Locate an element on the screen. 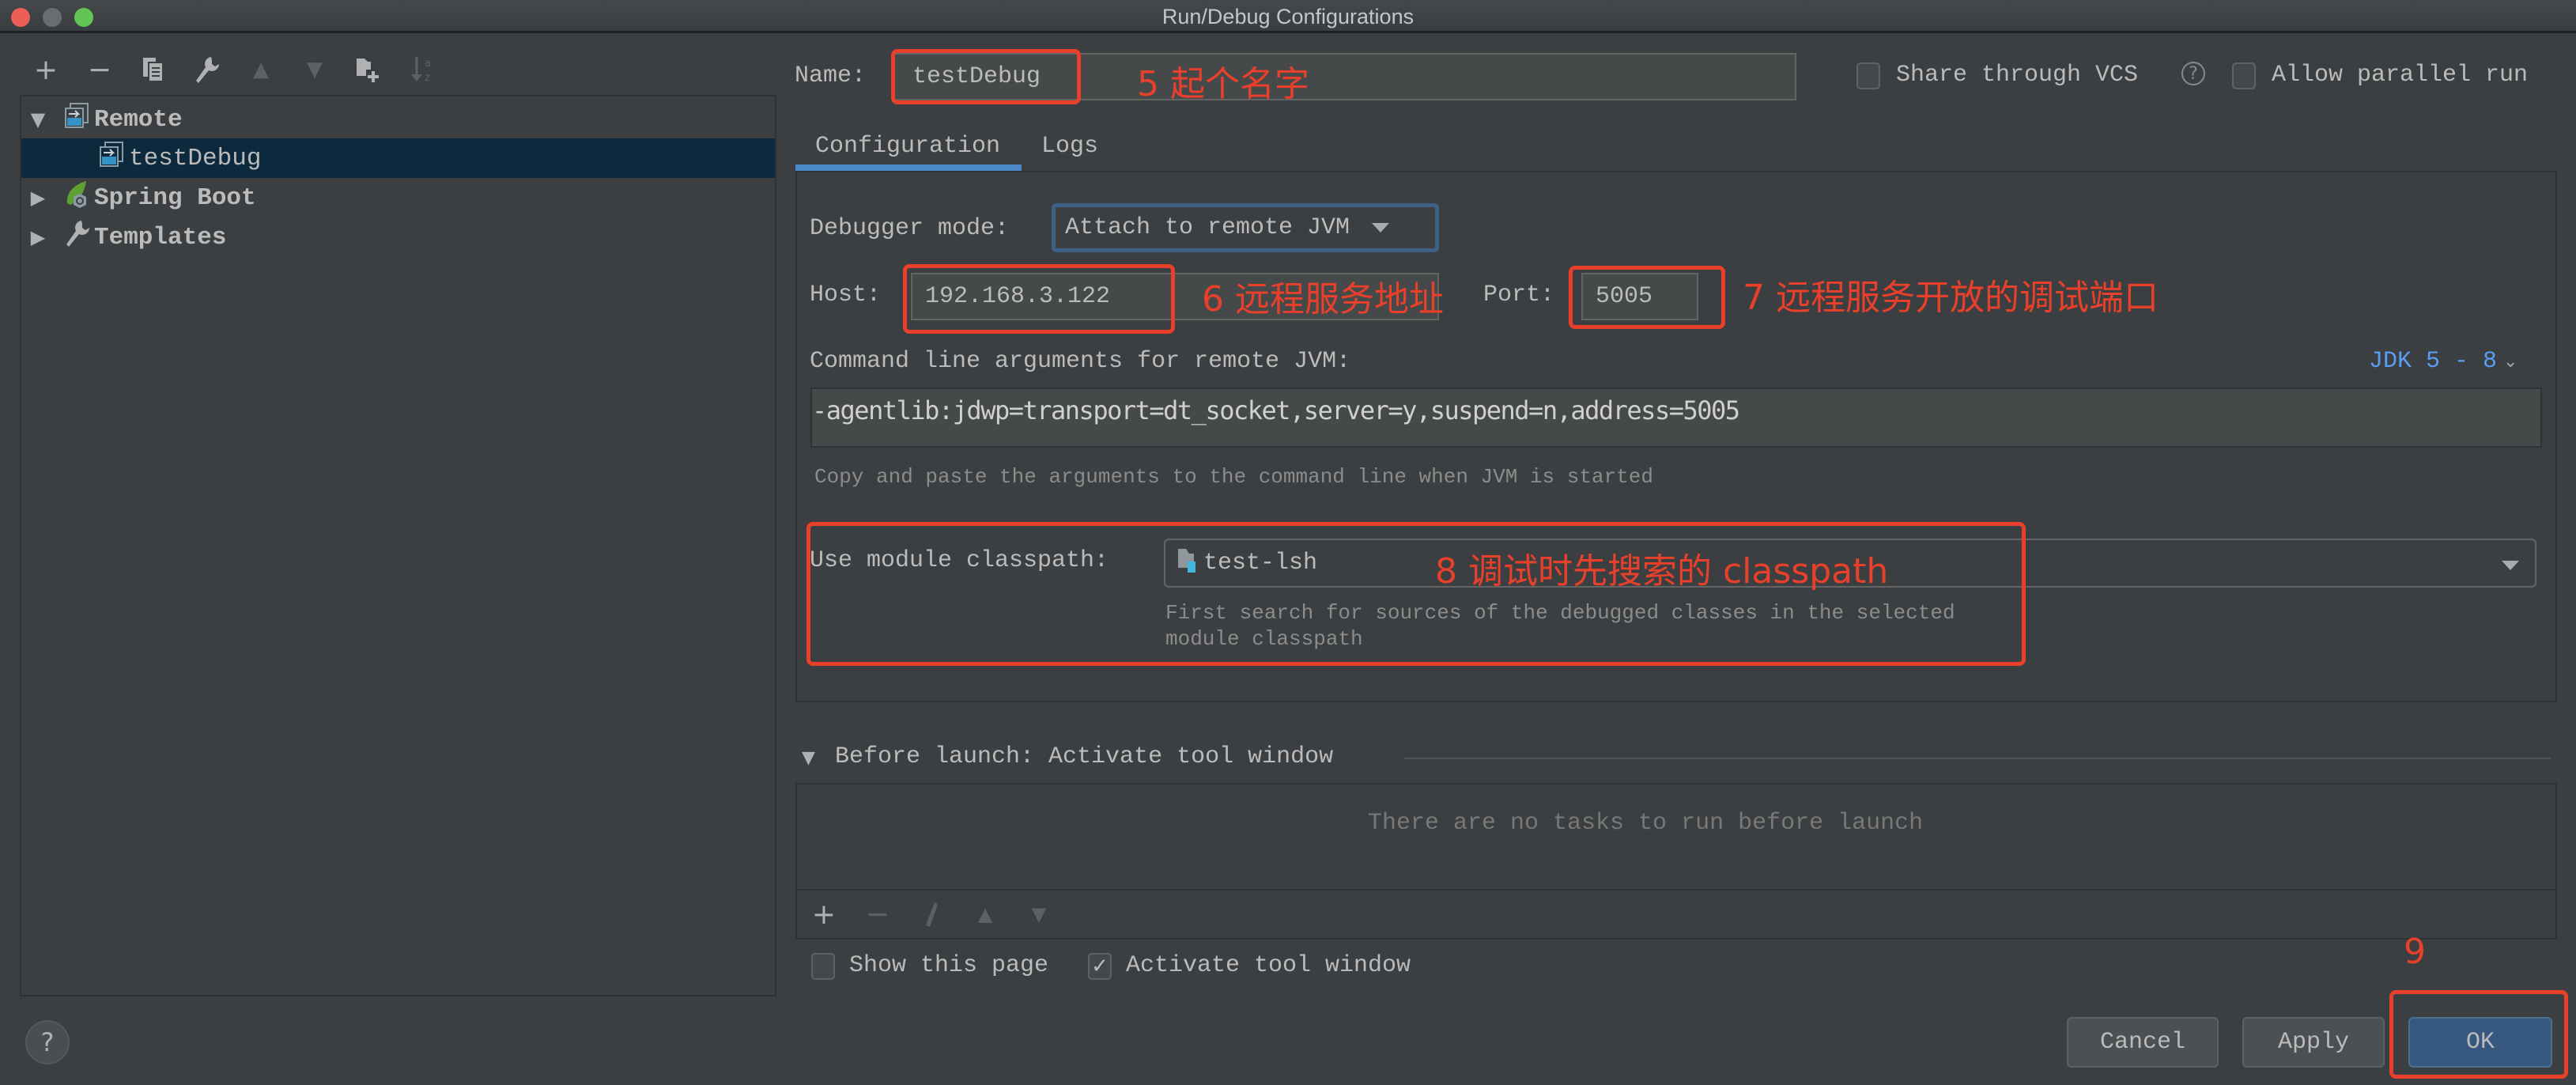  annotation-6: 6 远程服务地址 is located at coordinates (1323, 299).